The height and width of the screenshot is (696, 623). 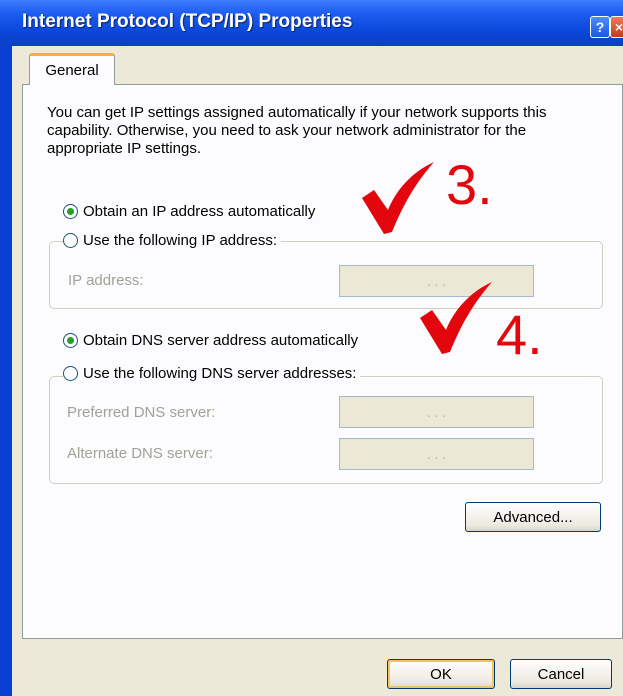 I want to click on preferred-dns-label: Preferred DNS server:, so click(x=141, y=412).